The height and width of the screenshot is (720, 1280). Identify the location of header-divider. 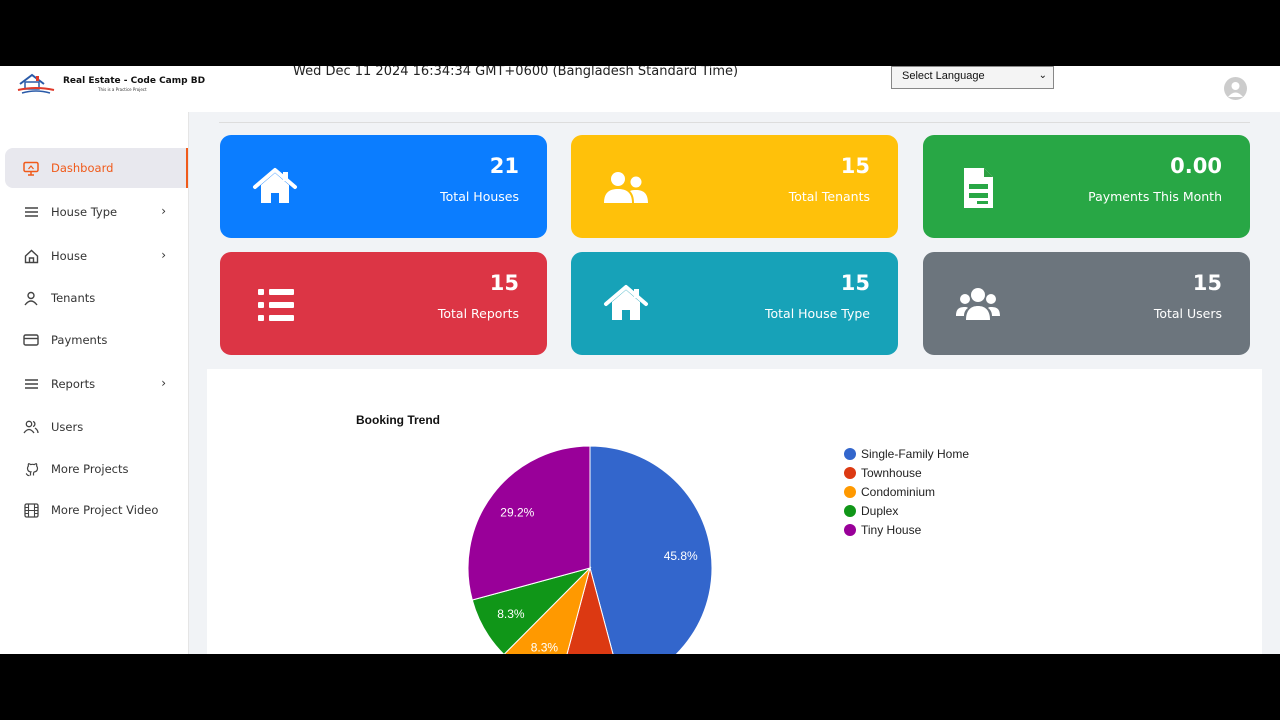
(734, 122).